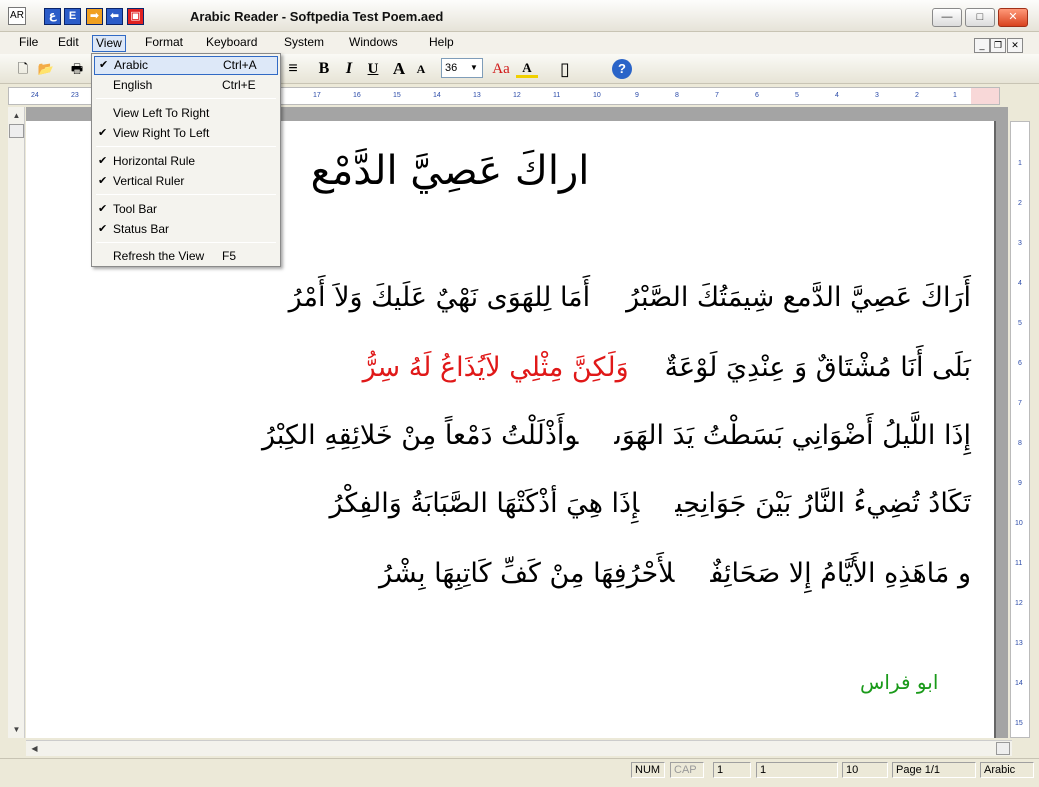 The width and height of the screenshot is (1039, 787). Describe the element at coordinates (917, 95) in the screenshot. I see `ruler-tick: 2` at that location.